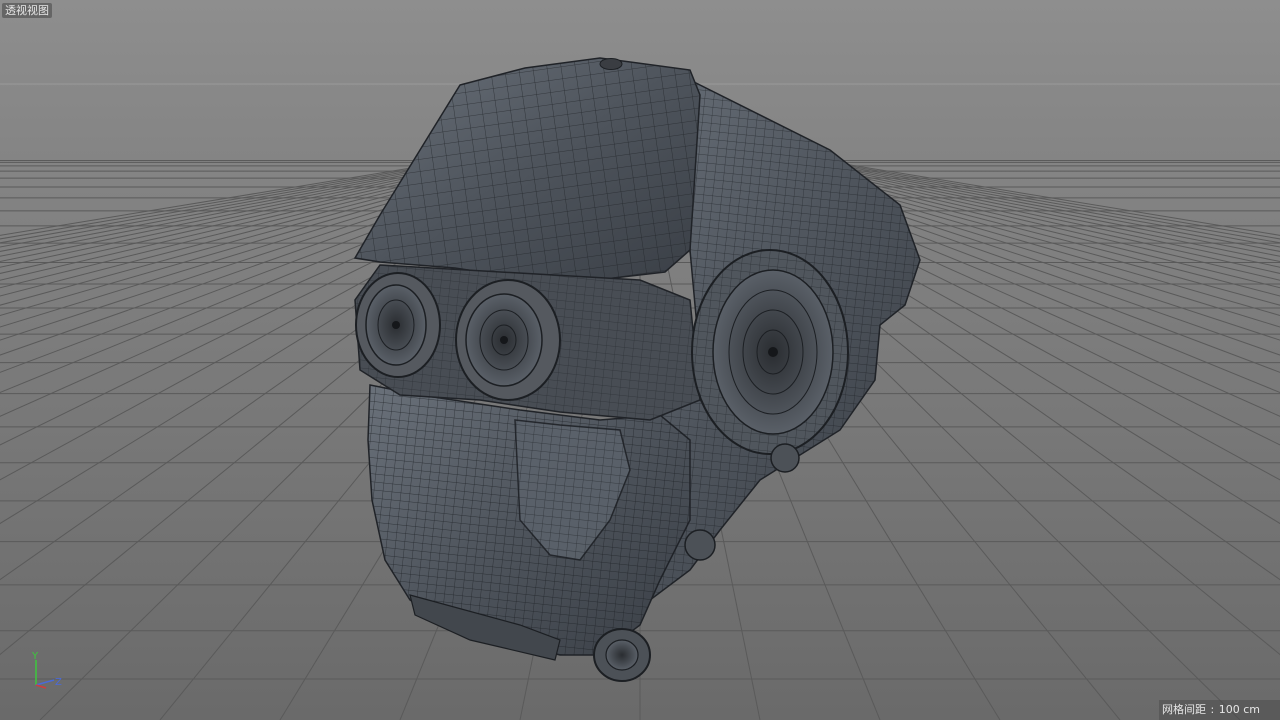 The height and width of the screenshot is (720, 1280). I want to click on ear-piece, so click(770, 352).